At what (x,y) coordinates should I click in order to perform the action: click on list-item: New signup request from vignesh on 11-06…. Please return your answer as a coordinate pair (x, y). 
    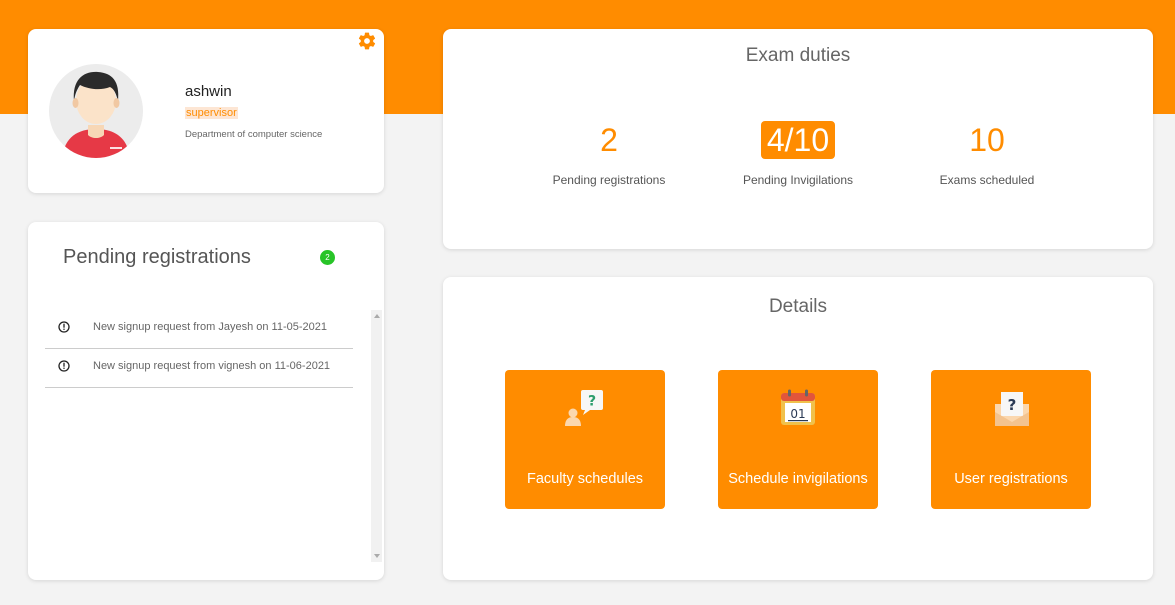
    Looking at the image, I should click on (199, 368).